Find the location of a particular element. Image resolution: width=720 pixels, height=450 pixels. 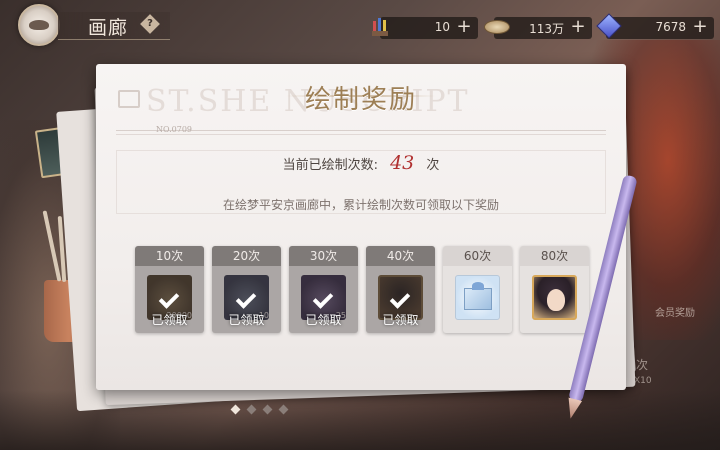

reward-threshold: 60次 is located at coordinates (477, 256).